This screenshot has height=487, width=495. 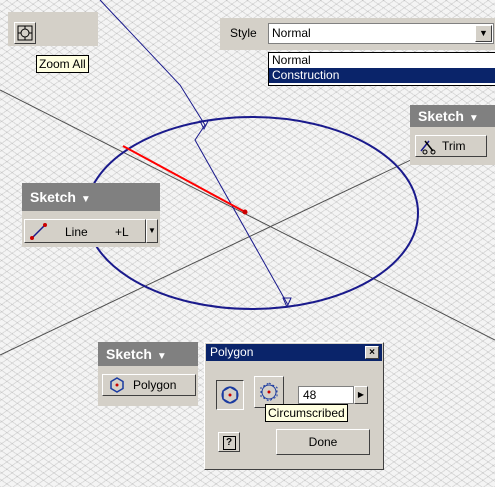 I want to click on style-option-normal: Normal, so click(x=382, y=60).